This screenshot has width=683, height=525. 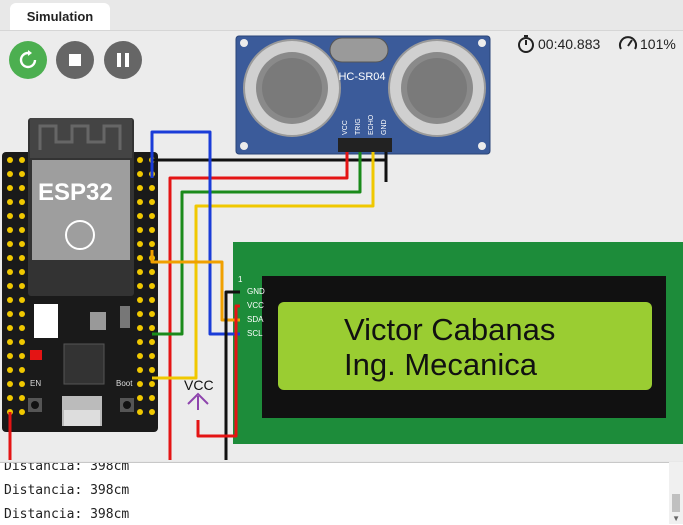 What do you see at coordinates (658, 44) in the screenshot?
I see `speed-value: 101%` at bounding box center [658, 44].